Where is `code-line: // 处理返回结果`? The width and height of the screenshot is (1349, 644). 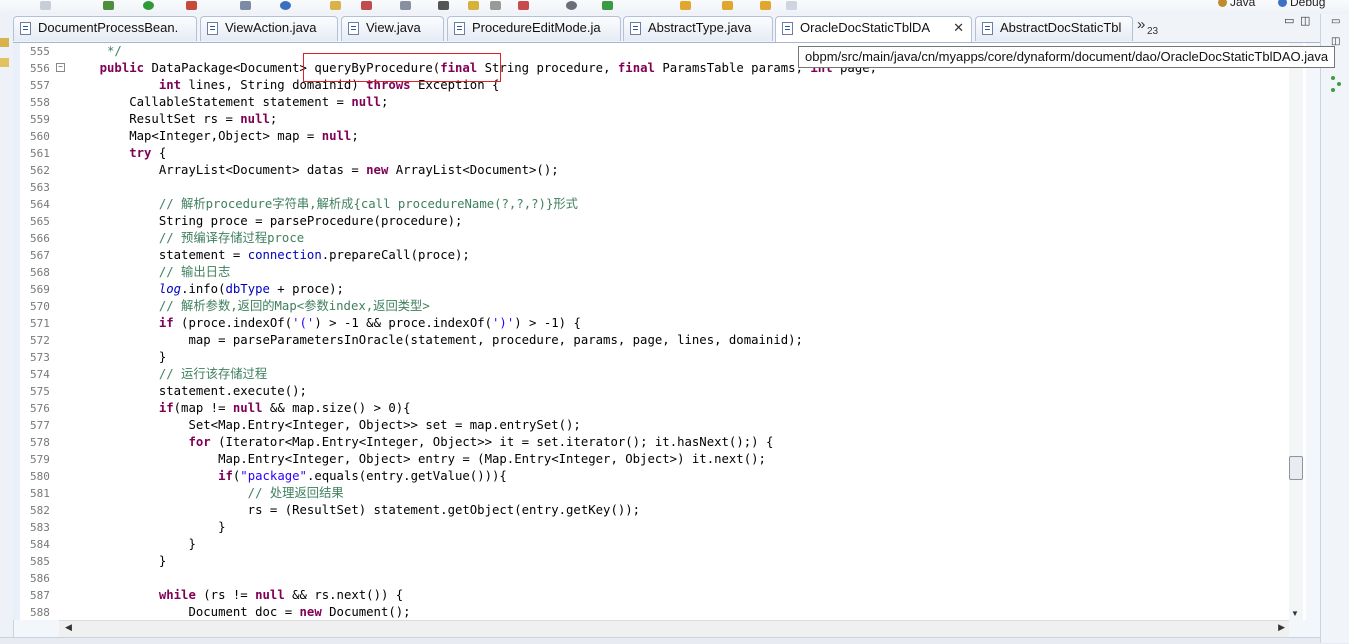
code-line: // 处理返回结果 is located at coordinates (680, 493).